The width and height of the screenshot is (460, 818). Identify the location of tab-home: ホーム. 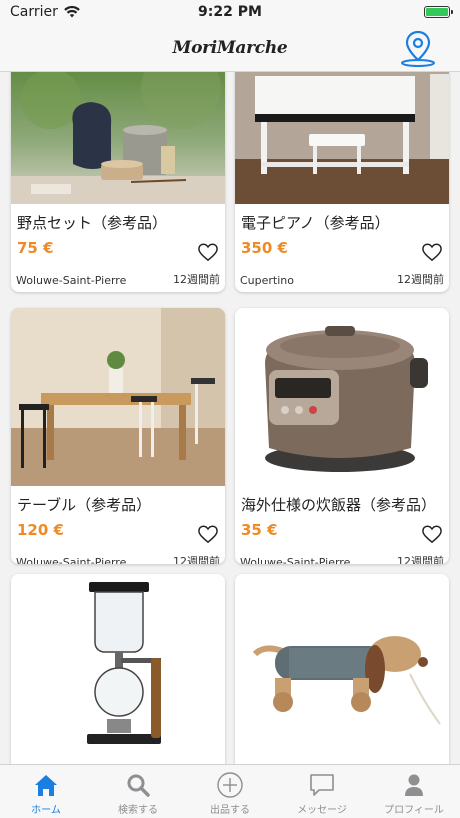
(46, 791).